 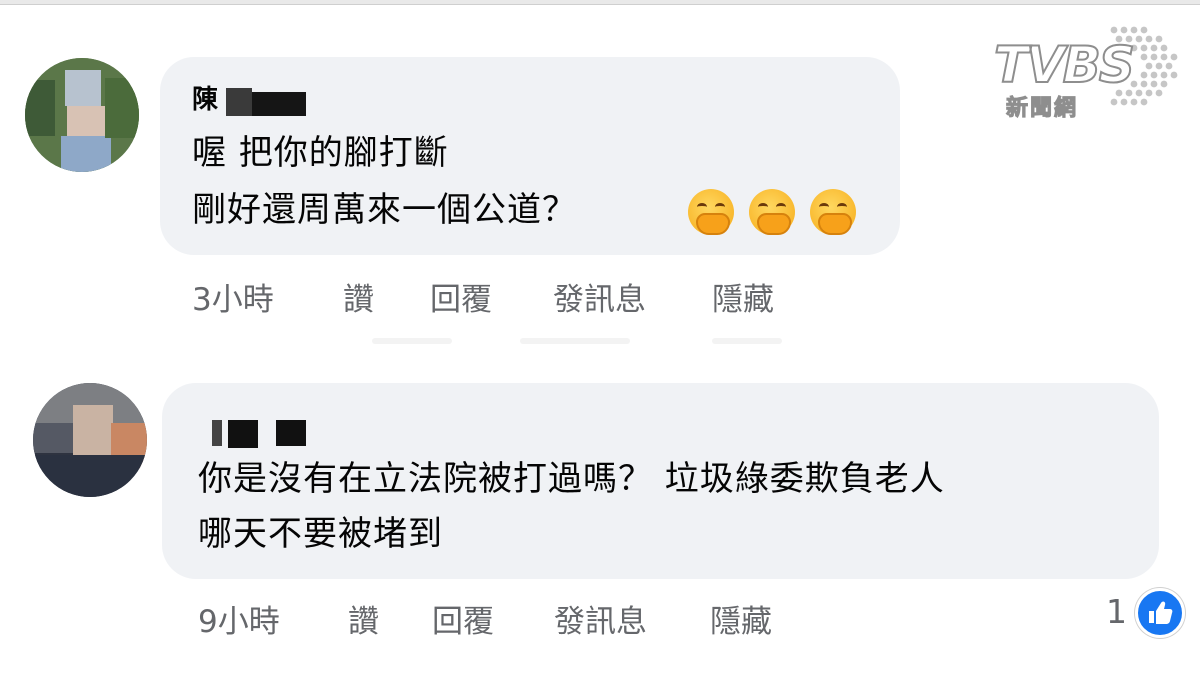 What do you see at coordinates (1116, 611) in the screenshot?
I see `reaction-count: 1` at bounding box center [1116, 611].